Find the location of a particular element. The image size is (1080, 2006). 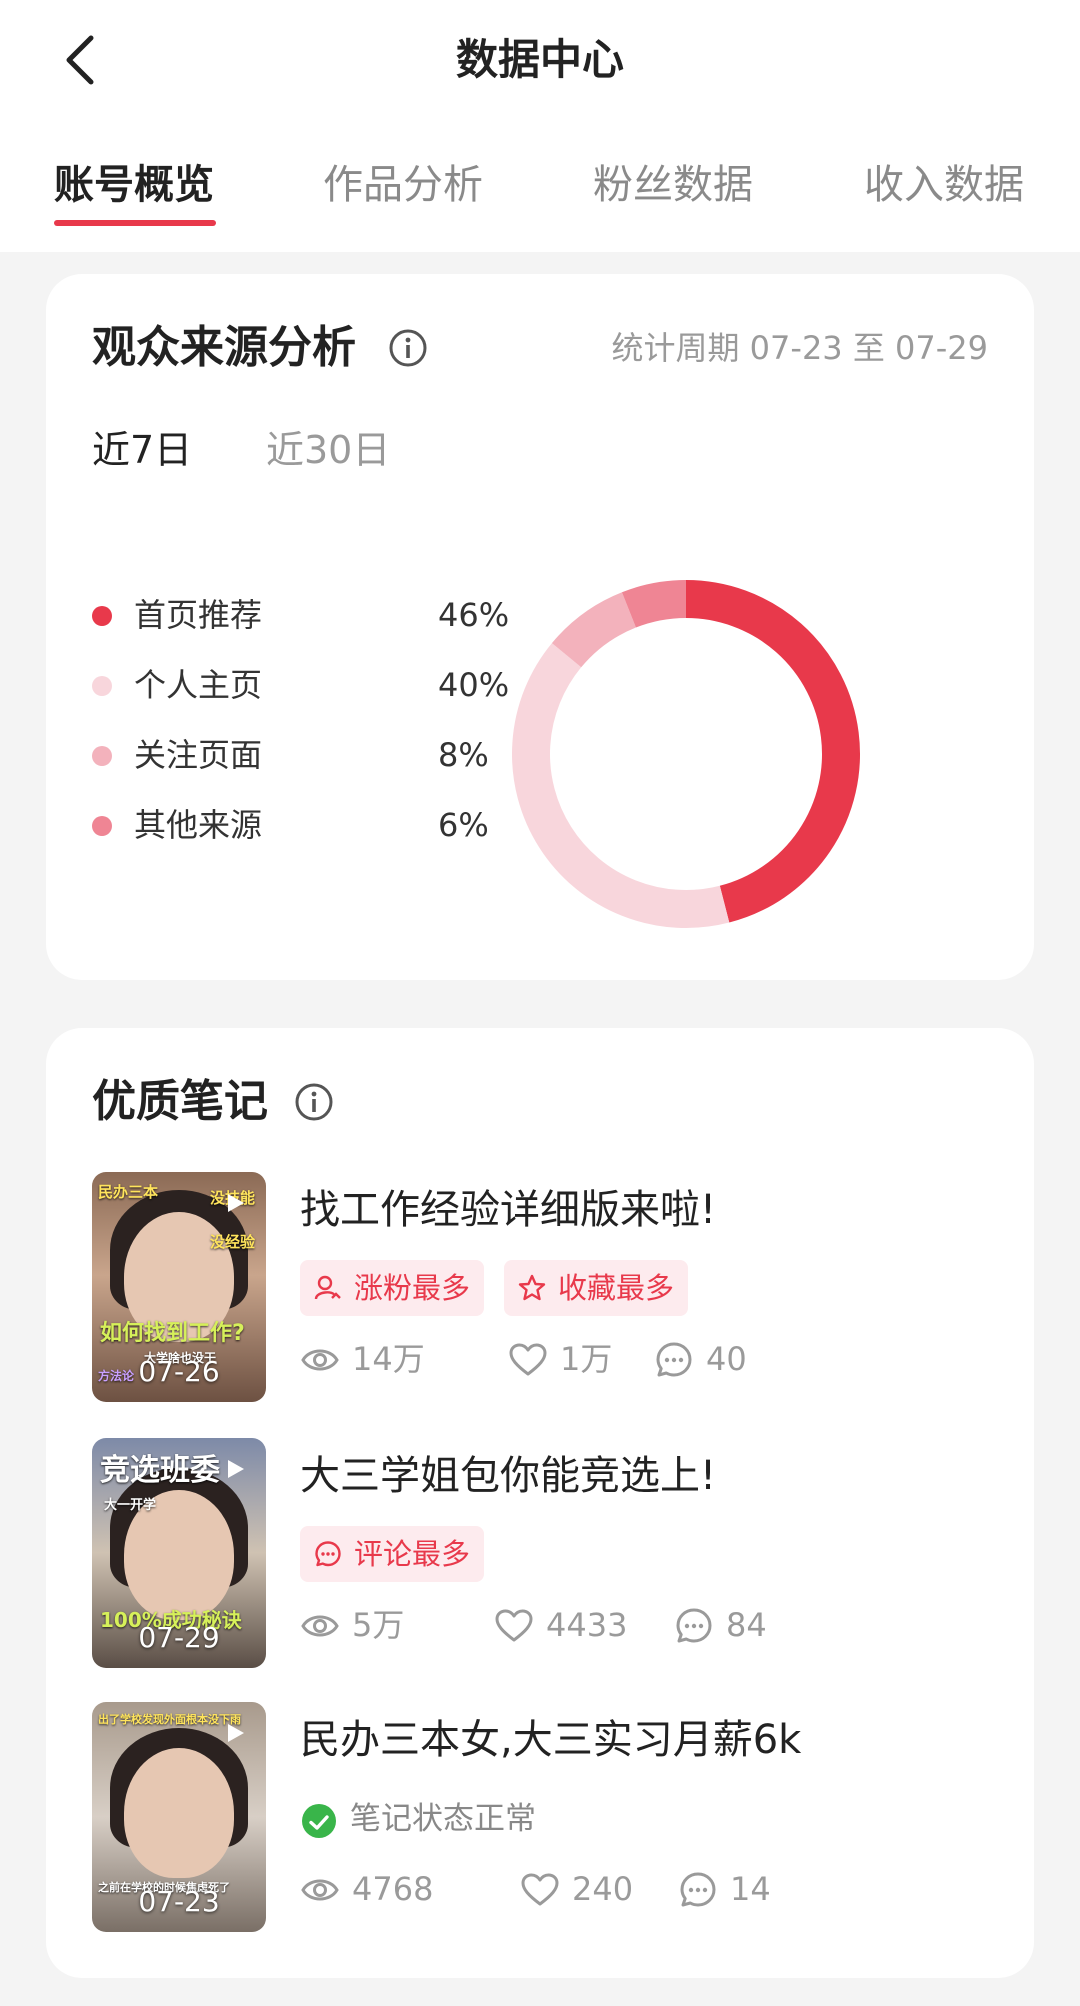

badge-label: 评论最多 is located at coordinates (412, 1554).